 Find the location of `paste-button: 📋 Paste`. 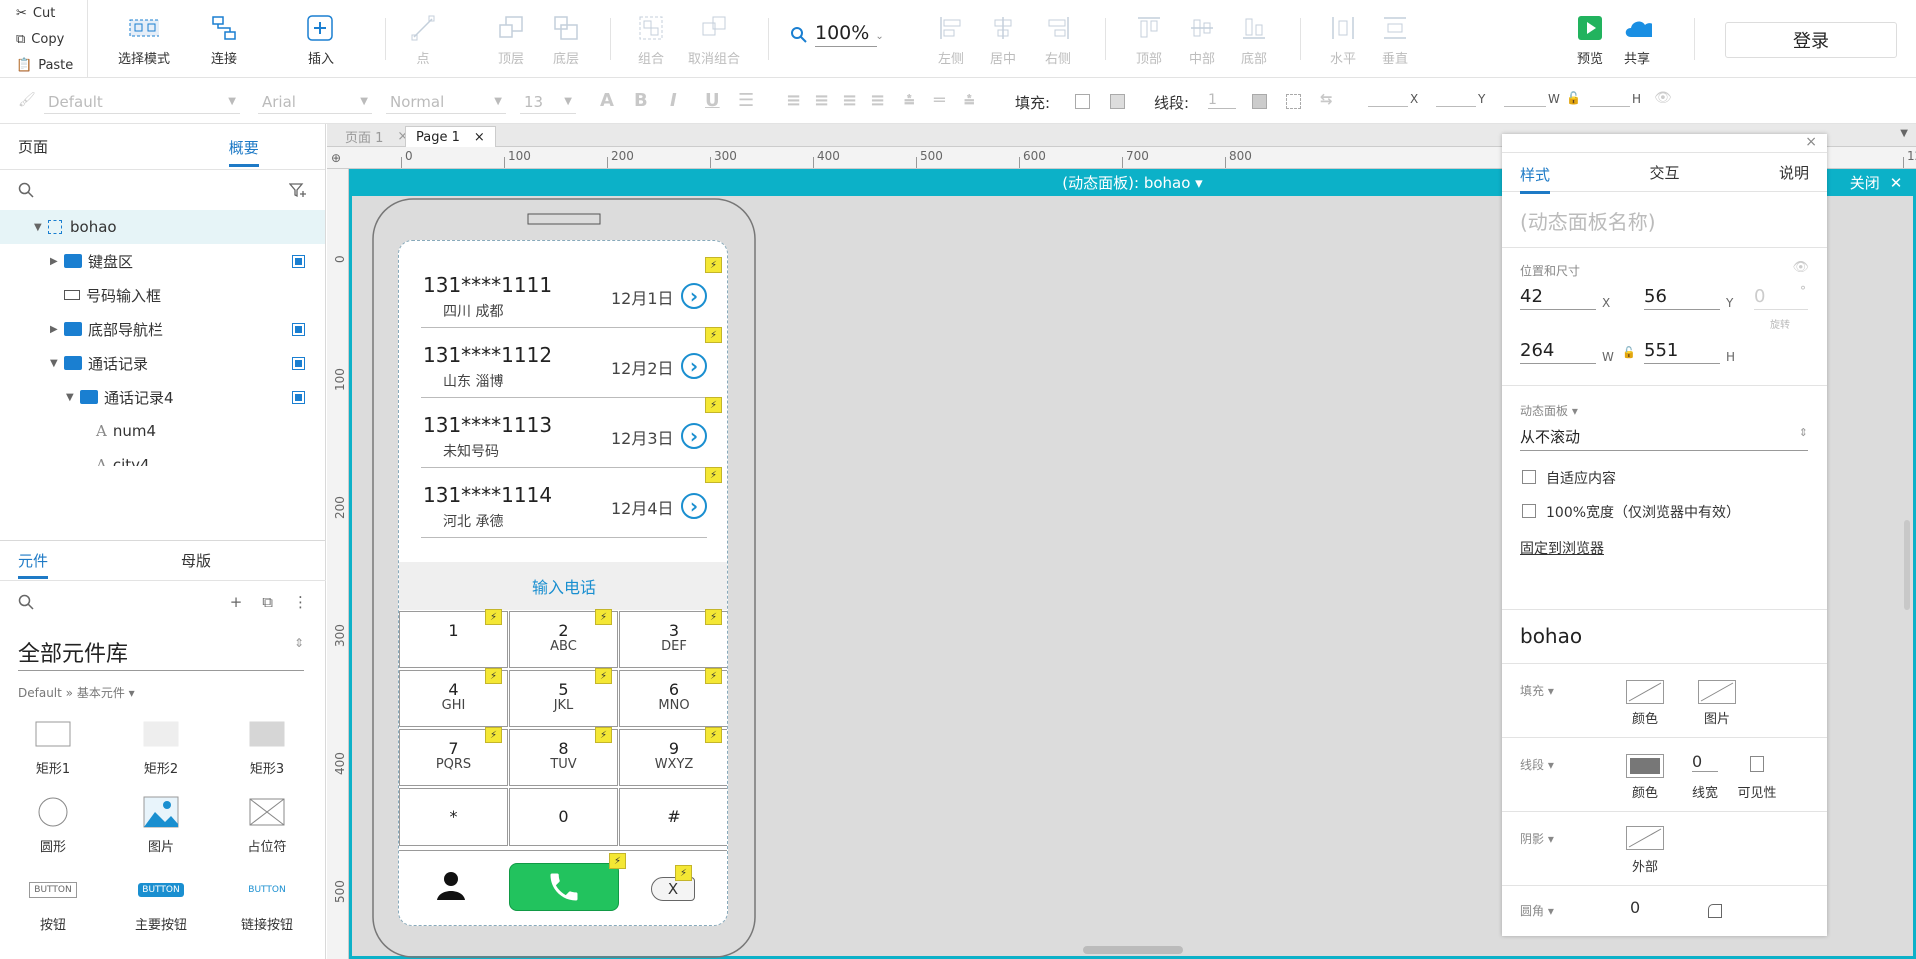

paste-button: 📋 Paste is located at coordinates (43, 65).